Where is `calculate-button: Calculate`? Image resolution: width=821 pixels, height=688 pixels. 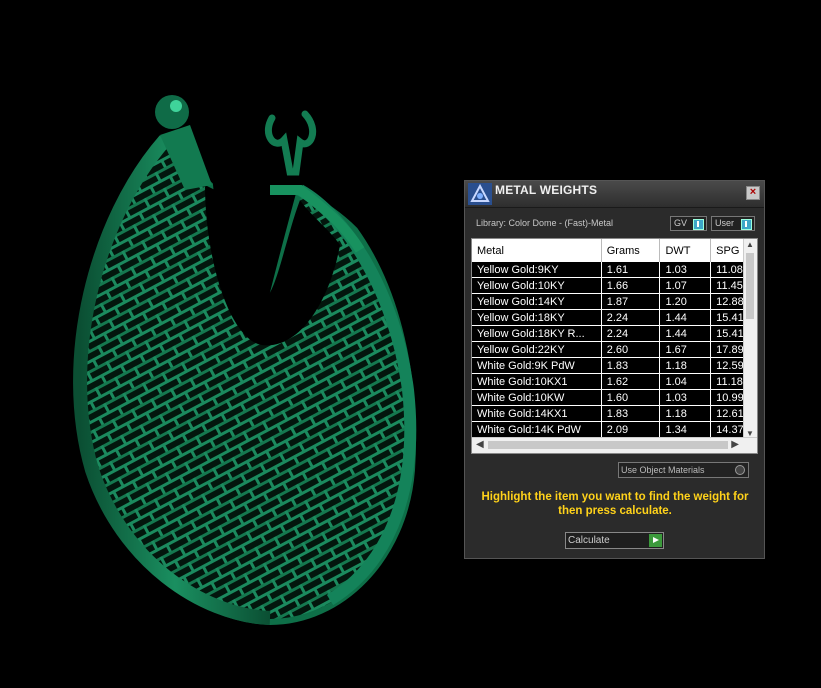
calculate-button: Calculate is located at coordinates (614, 540).